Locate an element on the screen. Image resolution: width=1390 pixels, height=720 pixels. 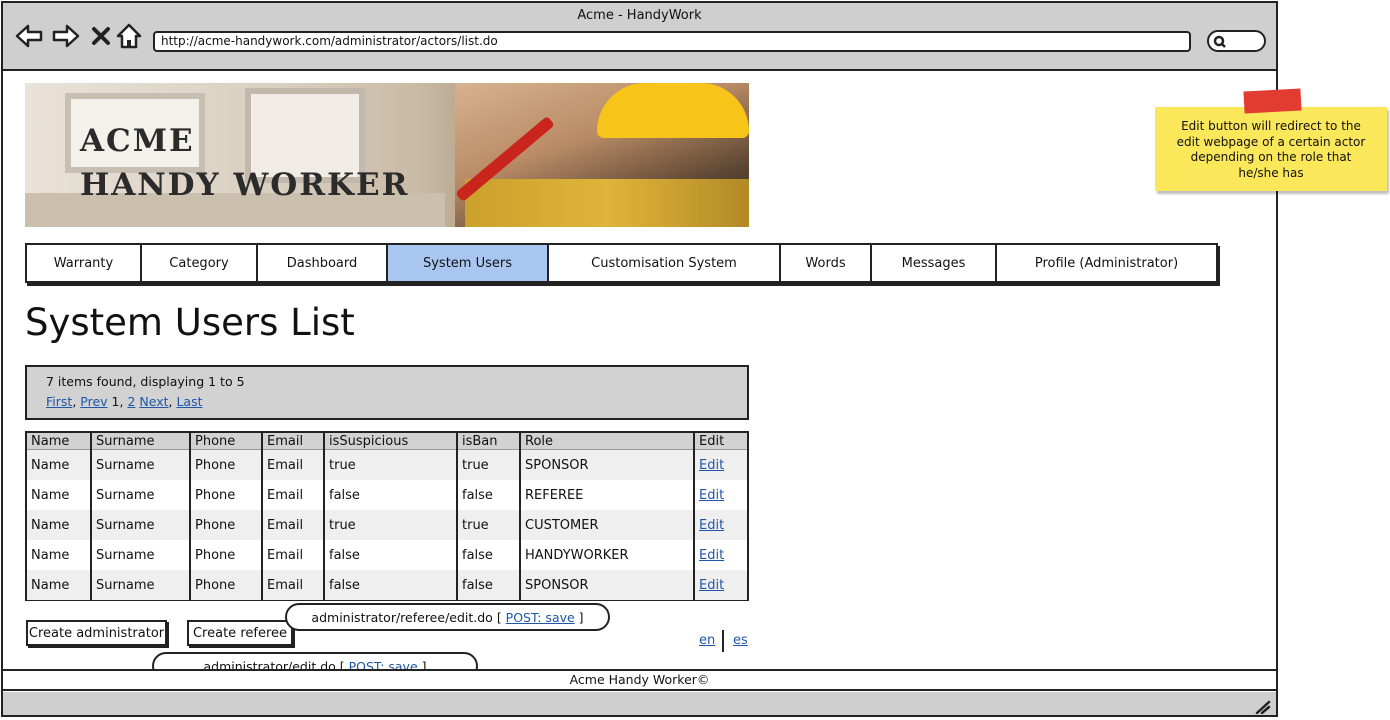
column-header-edit: Edit is located at coordinates (720, 441).